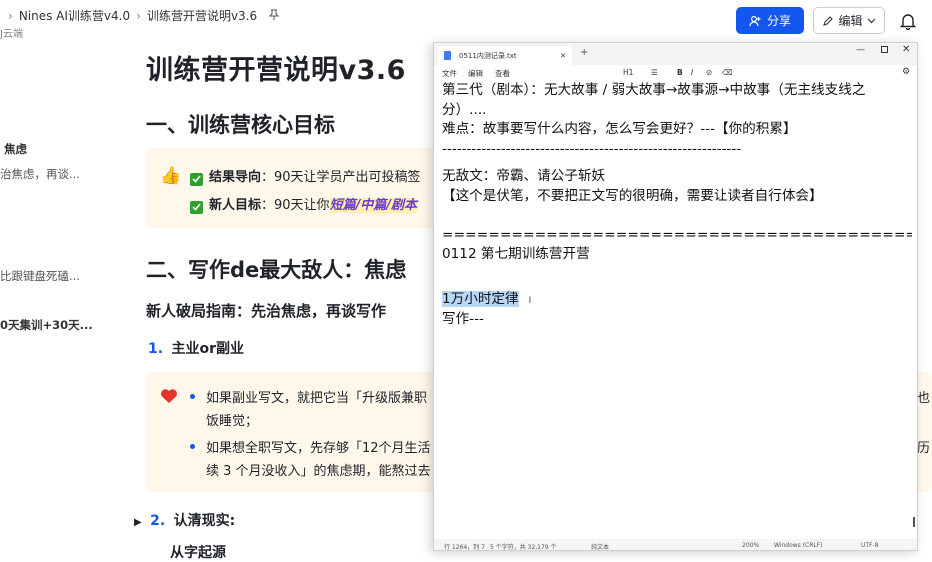 Image resolution: width=932 pixels, height=562 pixels. What do you see at coordinates (524, 176) in the screenshot?
I see `text-line: 无敌文：帝霸、请公子斩妖` at bounding box center [524, 176].